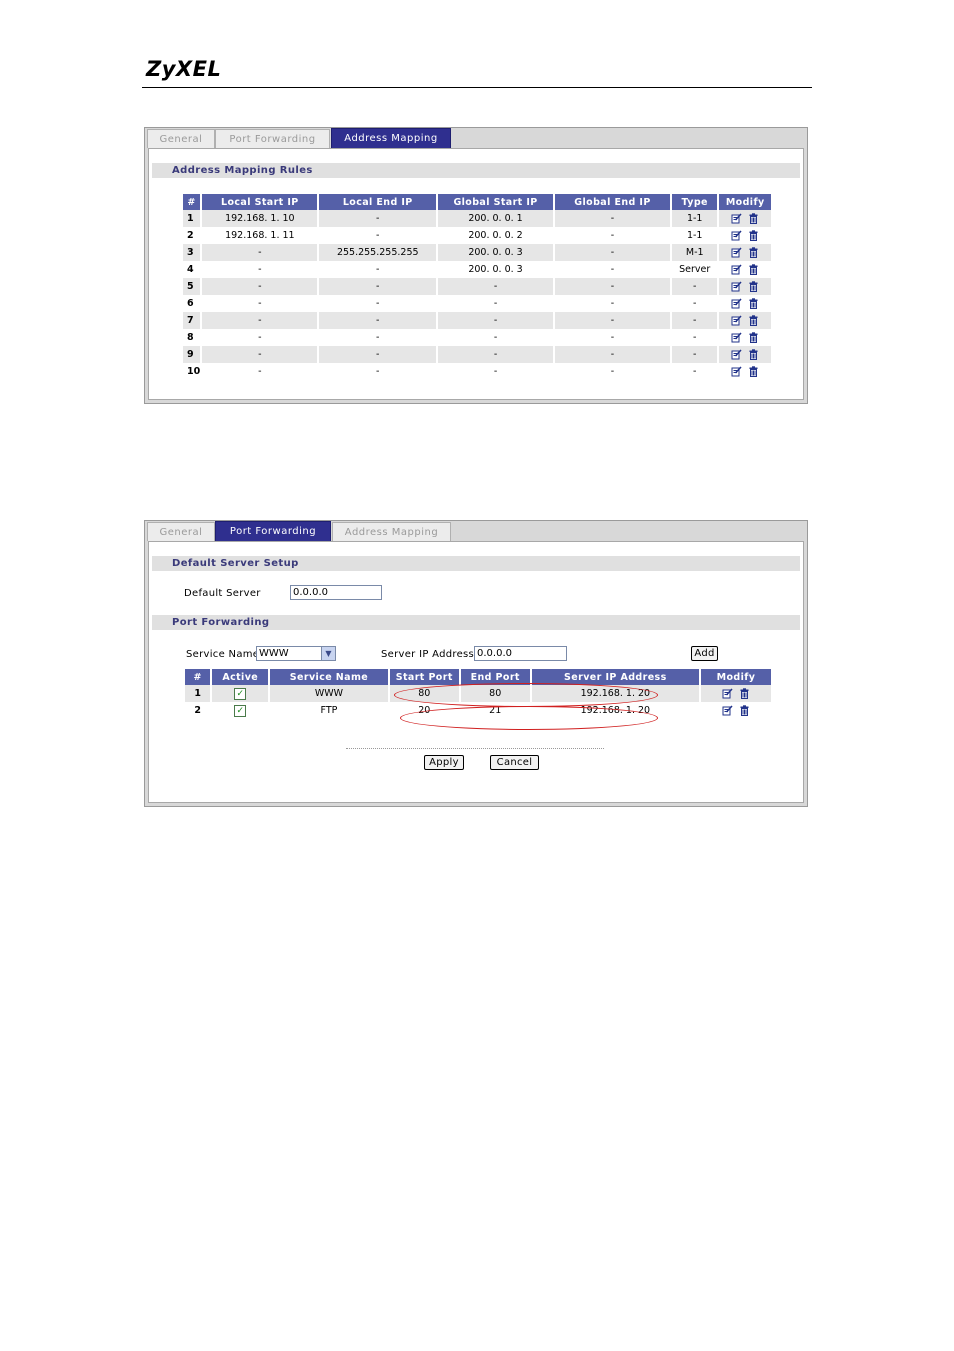 Image resolution: width=954 pixels, height=1351 pixels. Describe the element at coordinates (424, 677) in the screenshot. I see `col-start-port: Start Port` at that location.